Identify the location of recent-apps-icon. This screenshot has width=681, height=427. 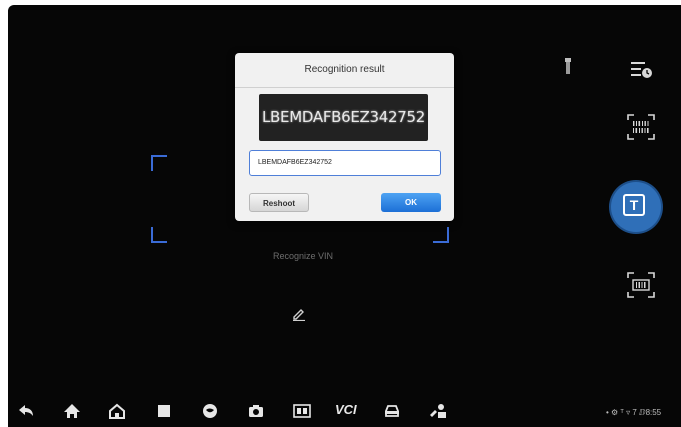
(164, 411).